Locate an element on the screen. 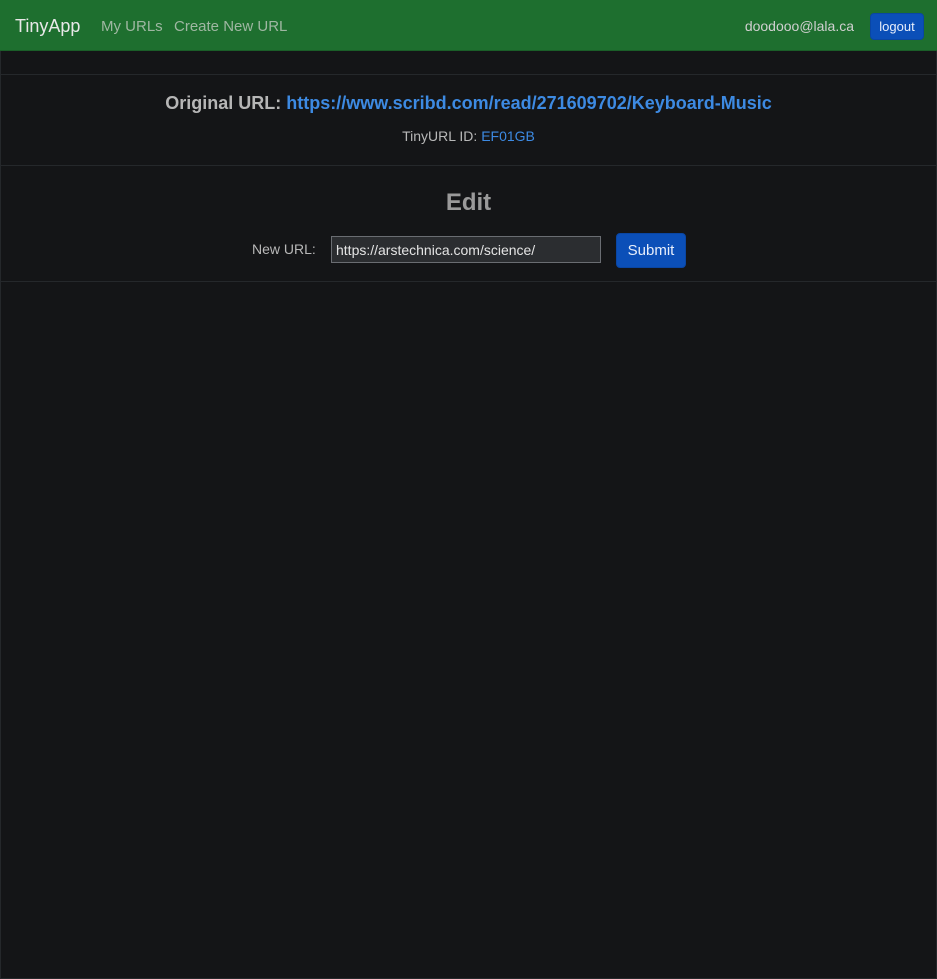 The width and height of the screenshot is (937, 979). tinyurl-id-line: TinyURL ID: EF01GB is located at coordinates (468, 136).